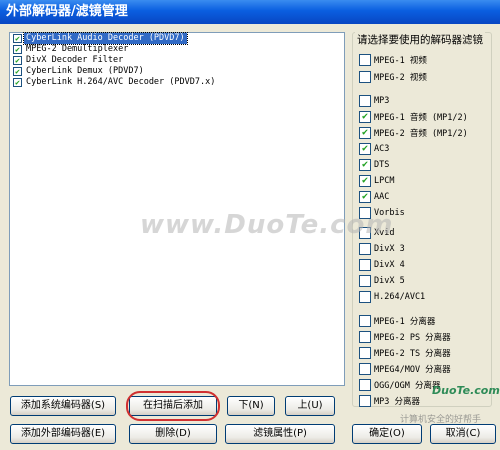 The height and width of the screenshot is (450, 500). Describe the element at coordinates (389, 249) in the screenshot. I see `decoder-option-label: DivX 3` at that location.